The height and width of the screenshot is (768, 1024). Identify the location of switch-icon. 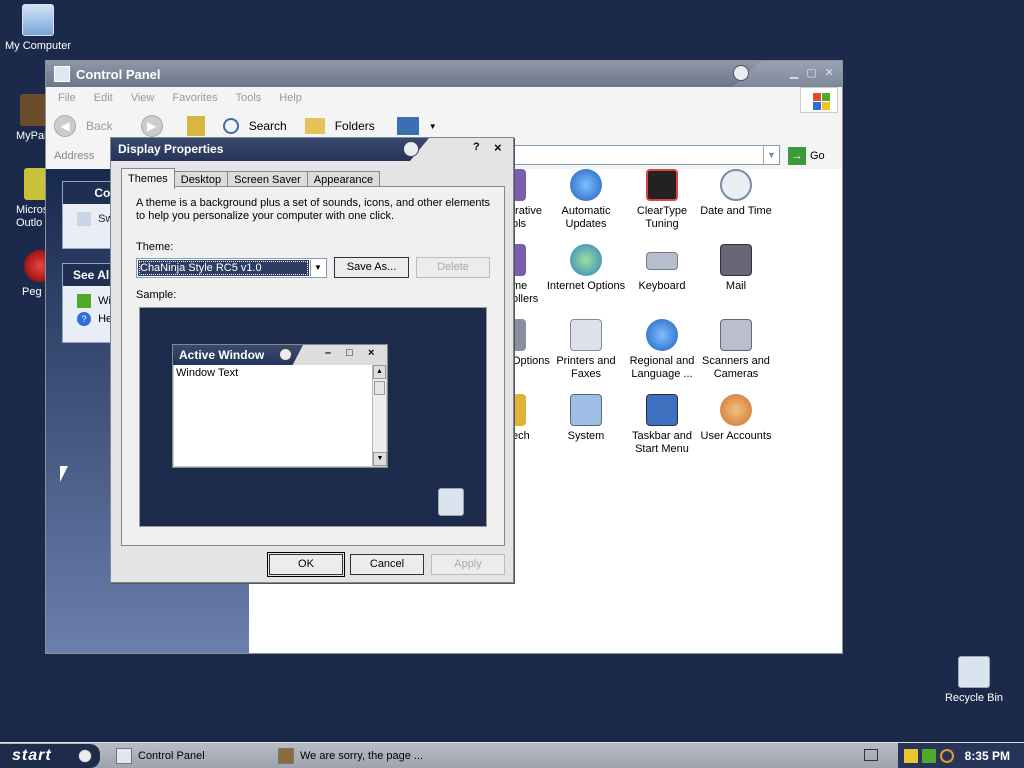
(84, 219).